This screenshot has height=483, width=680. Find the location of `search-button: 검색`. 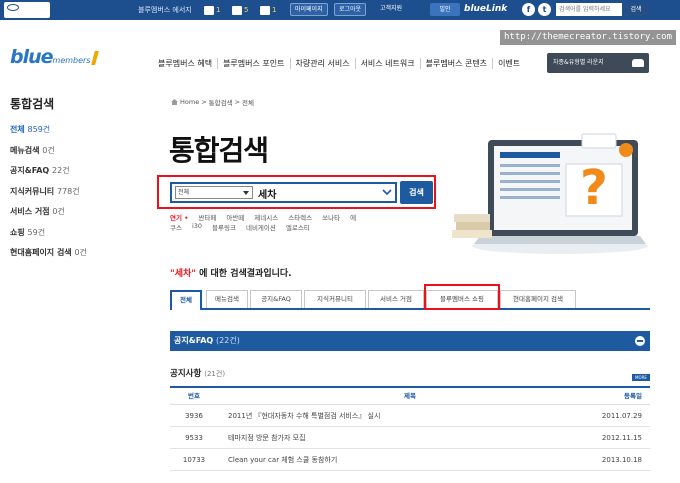

search-button: 검색 is located at coordinates (416, 192).